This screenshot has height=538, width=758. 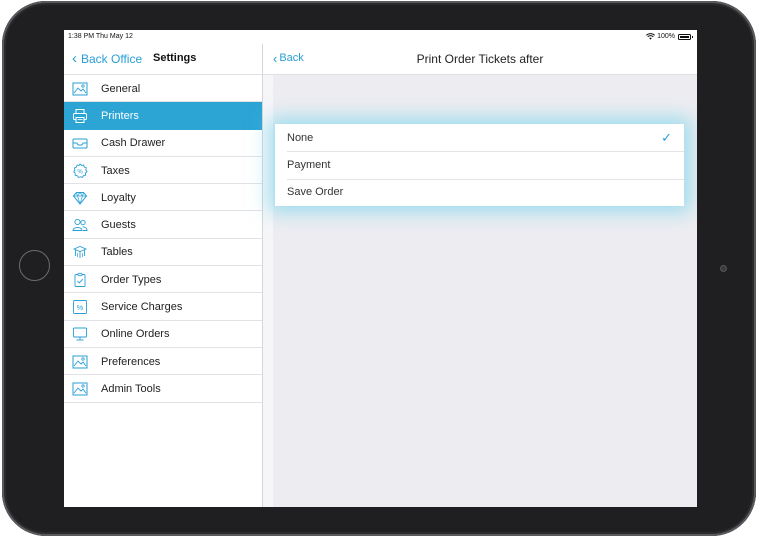 What do you see at coordinates (80, 143) in the screenshot?
I see `cash-drawer-icon` at bounding box center [80, 143].